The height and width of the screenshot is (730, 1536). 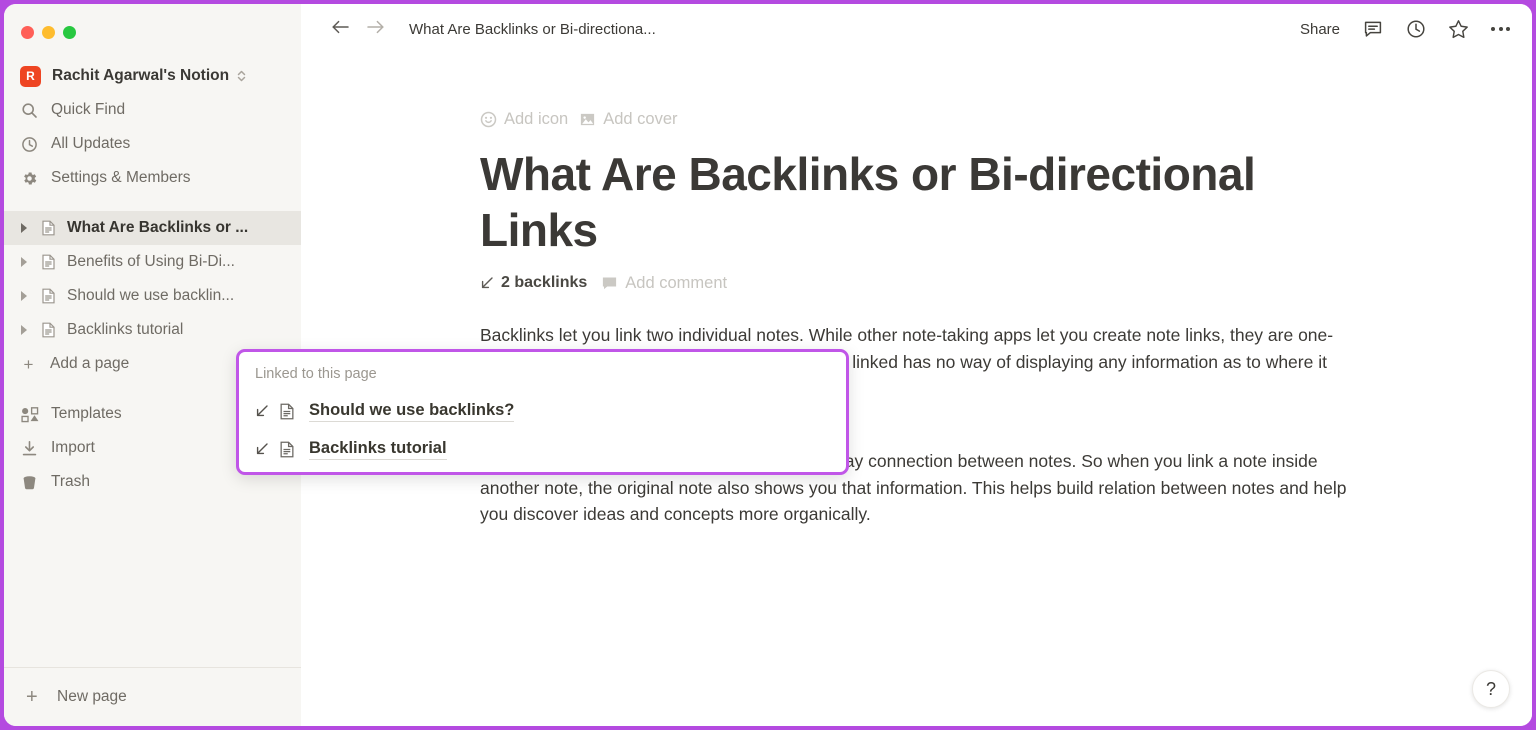 I want to click on chevron-updown-icon, so click(x=241, y=76).